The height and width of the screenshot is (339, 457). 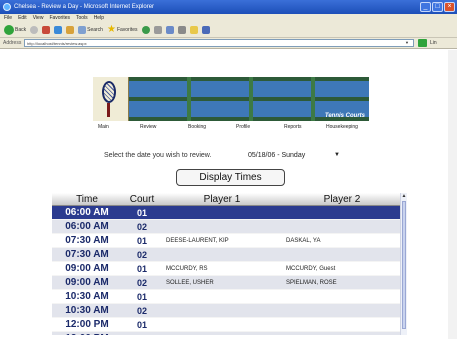 I want to click on table-row: 07:30 AM 02, so click(x=227, y=254).